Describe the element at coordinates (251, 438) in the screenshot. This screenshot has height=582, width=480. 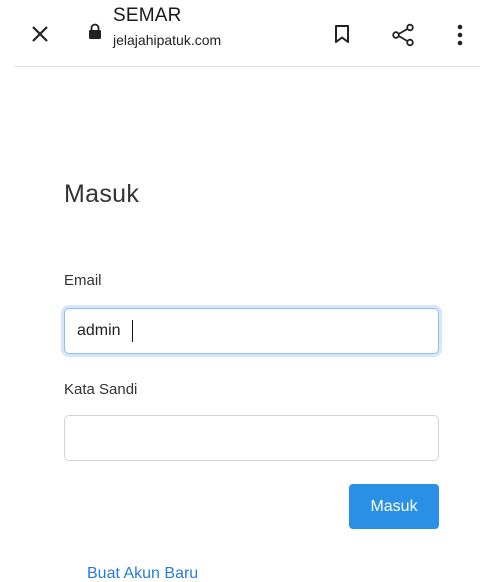
I see `password-field` at that location.